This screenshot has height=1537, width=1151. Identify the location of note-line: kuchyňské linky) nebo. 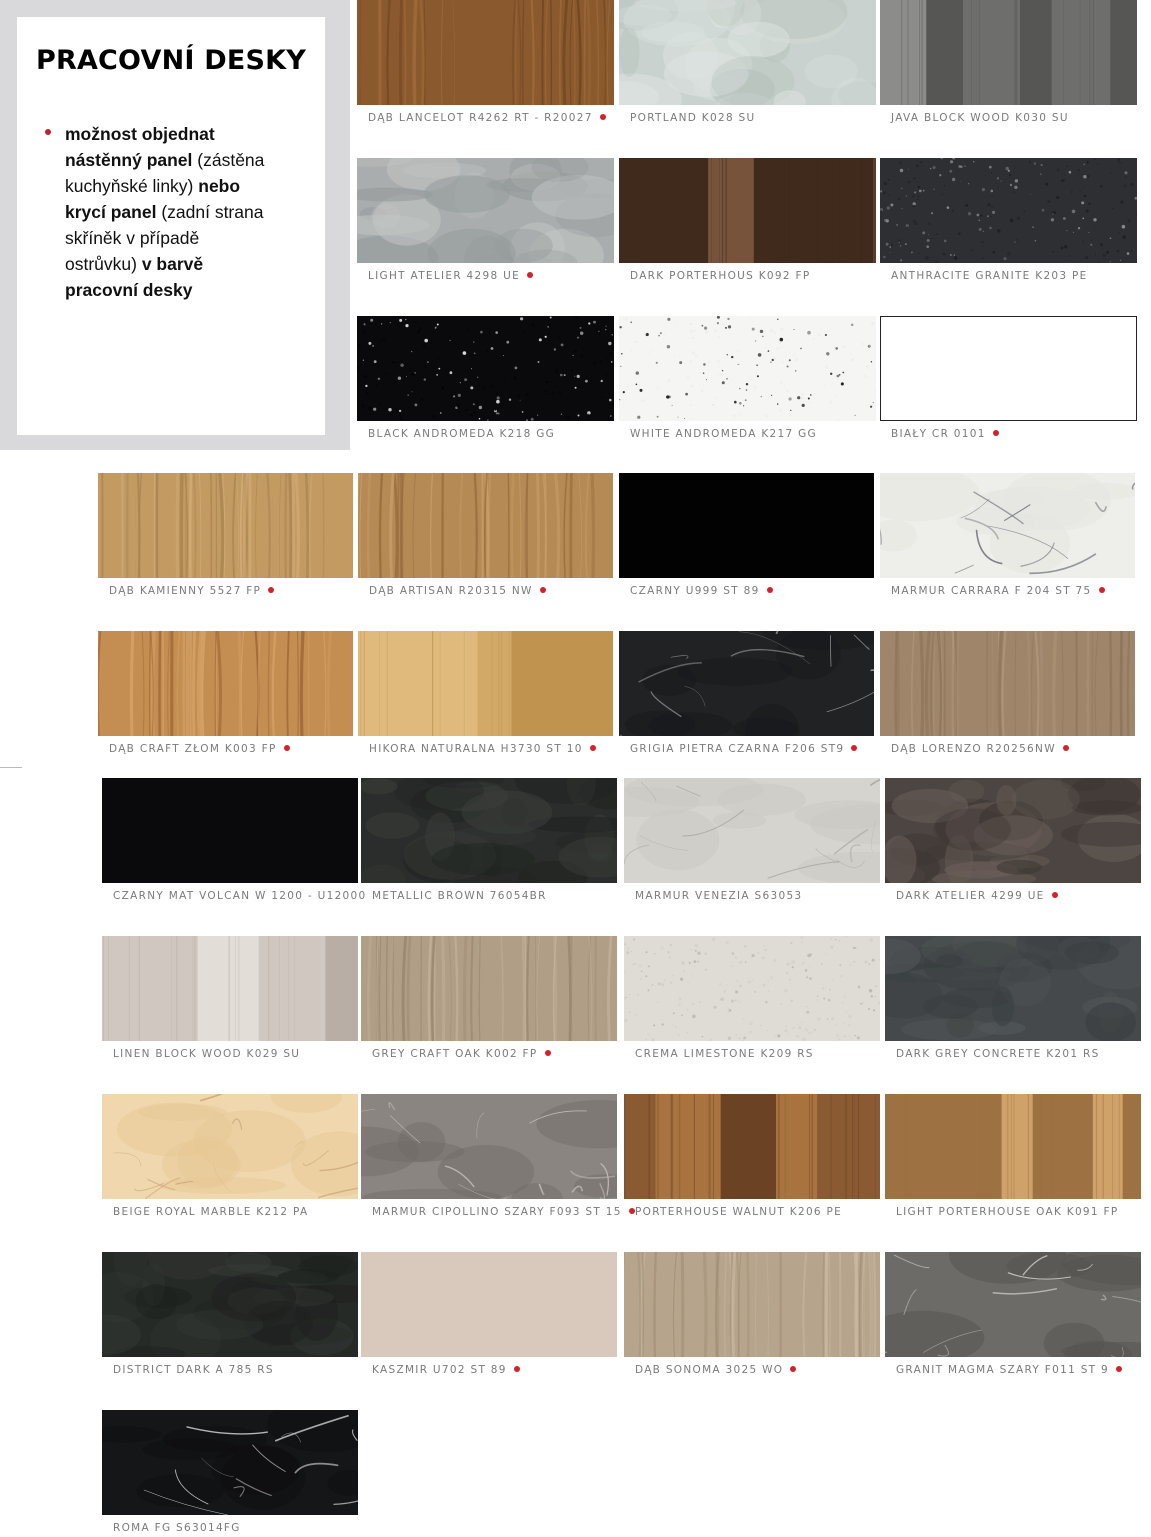
(190, 186).